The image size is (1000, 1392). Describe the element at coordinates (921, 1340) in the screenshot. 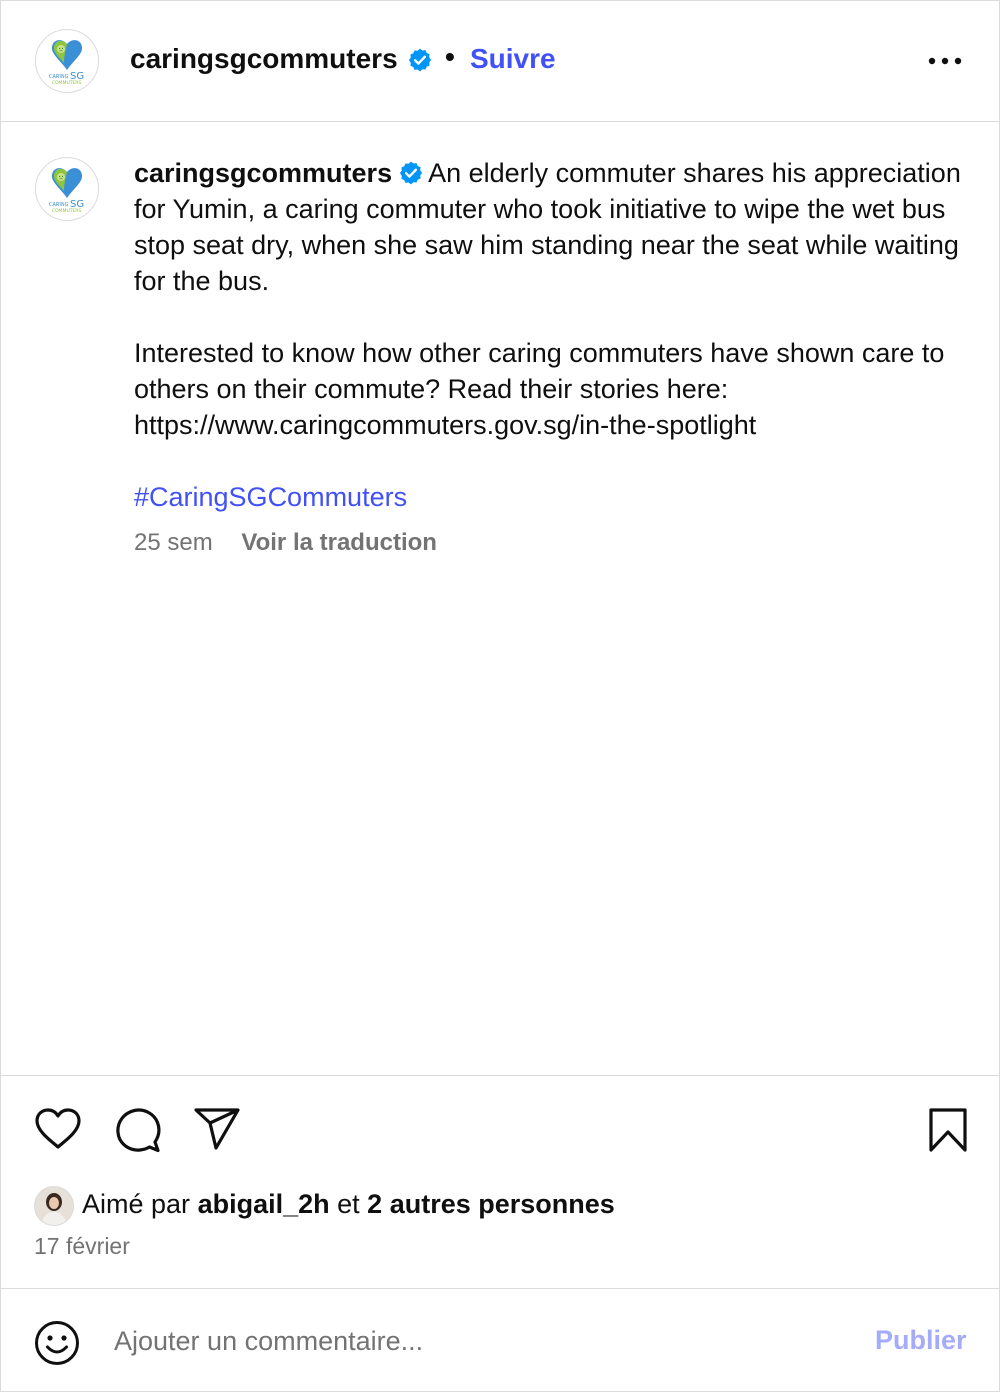

I see `publish-button: Publier` at that location.